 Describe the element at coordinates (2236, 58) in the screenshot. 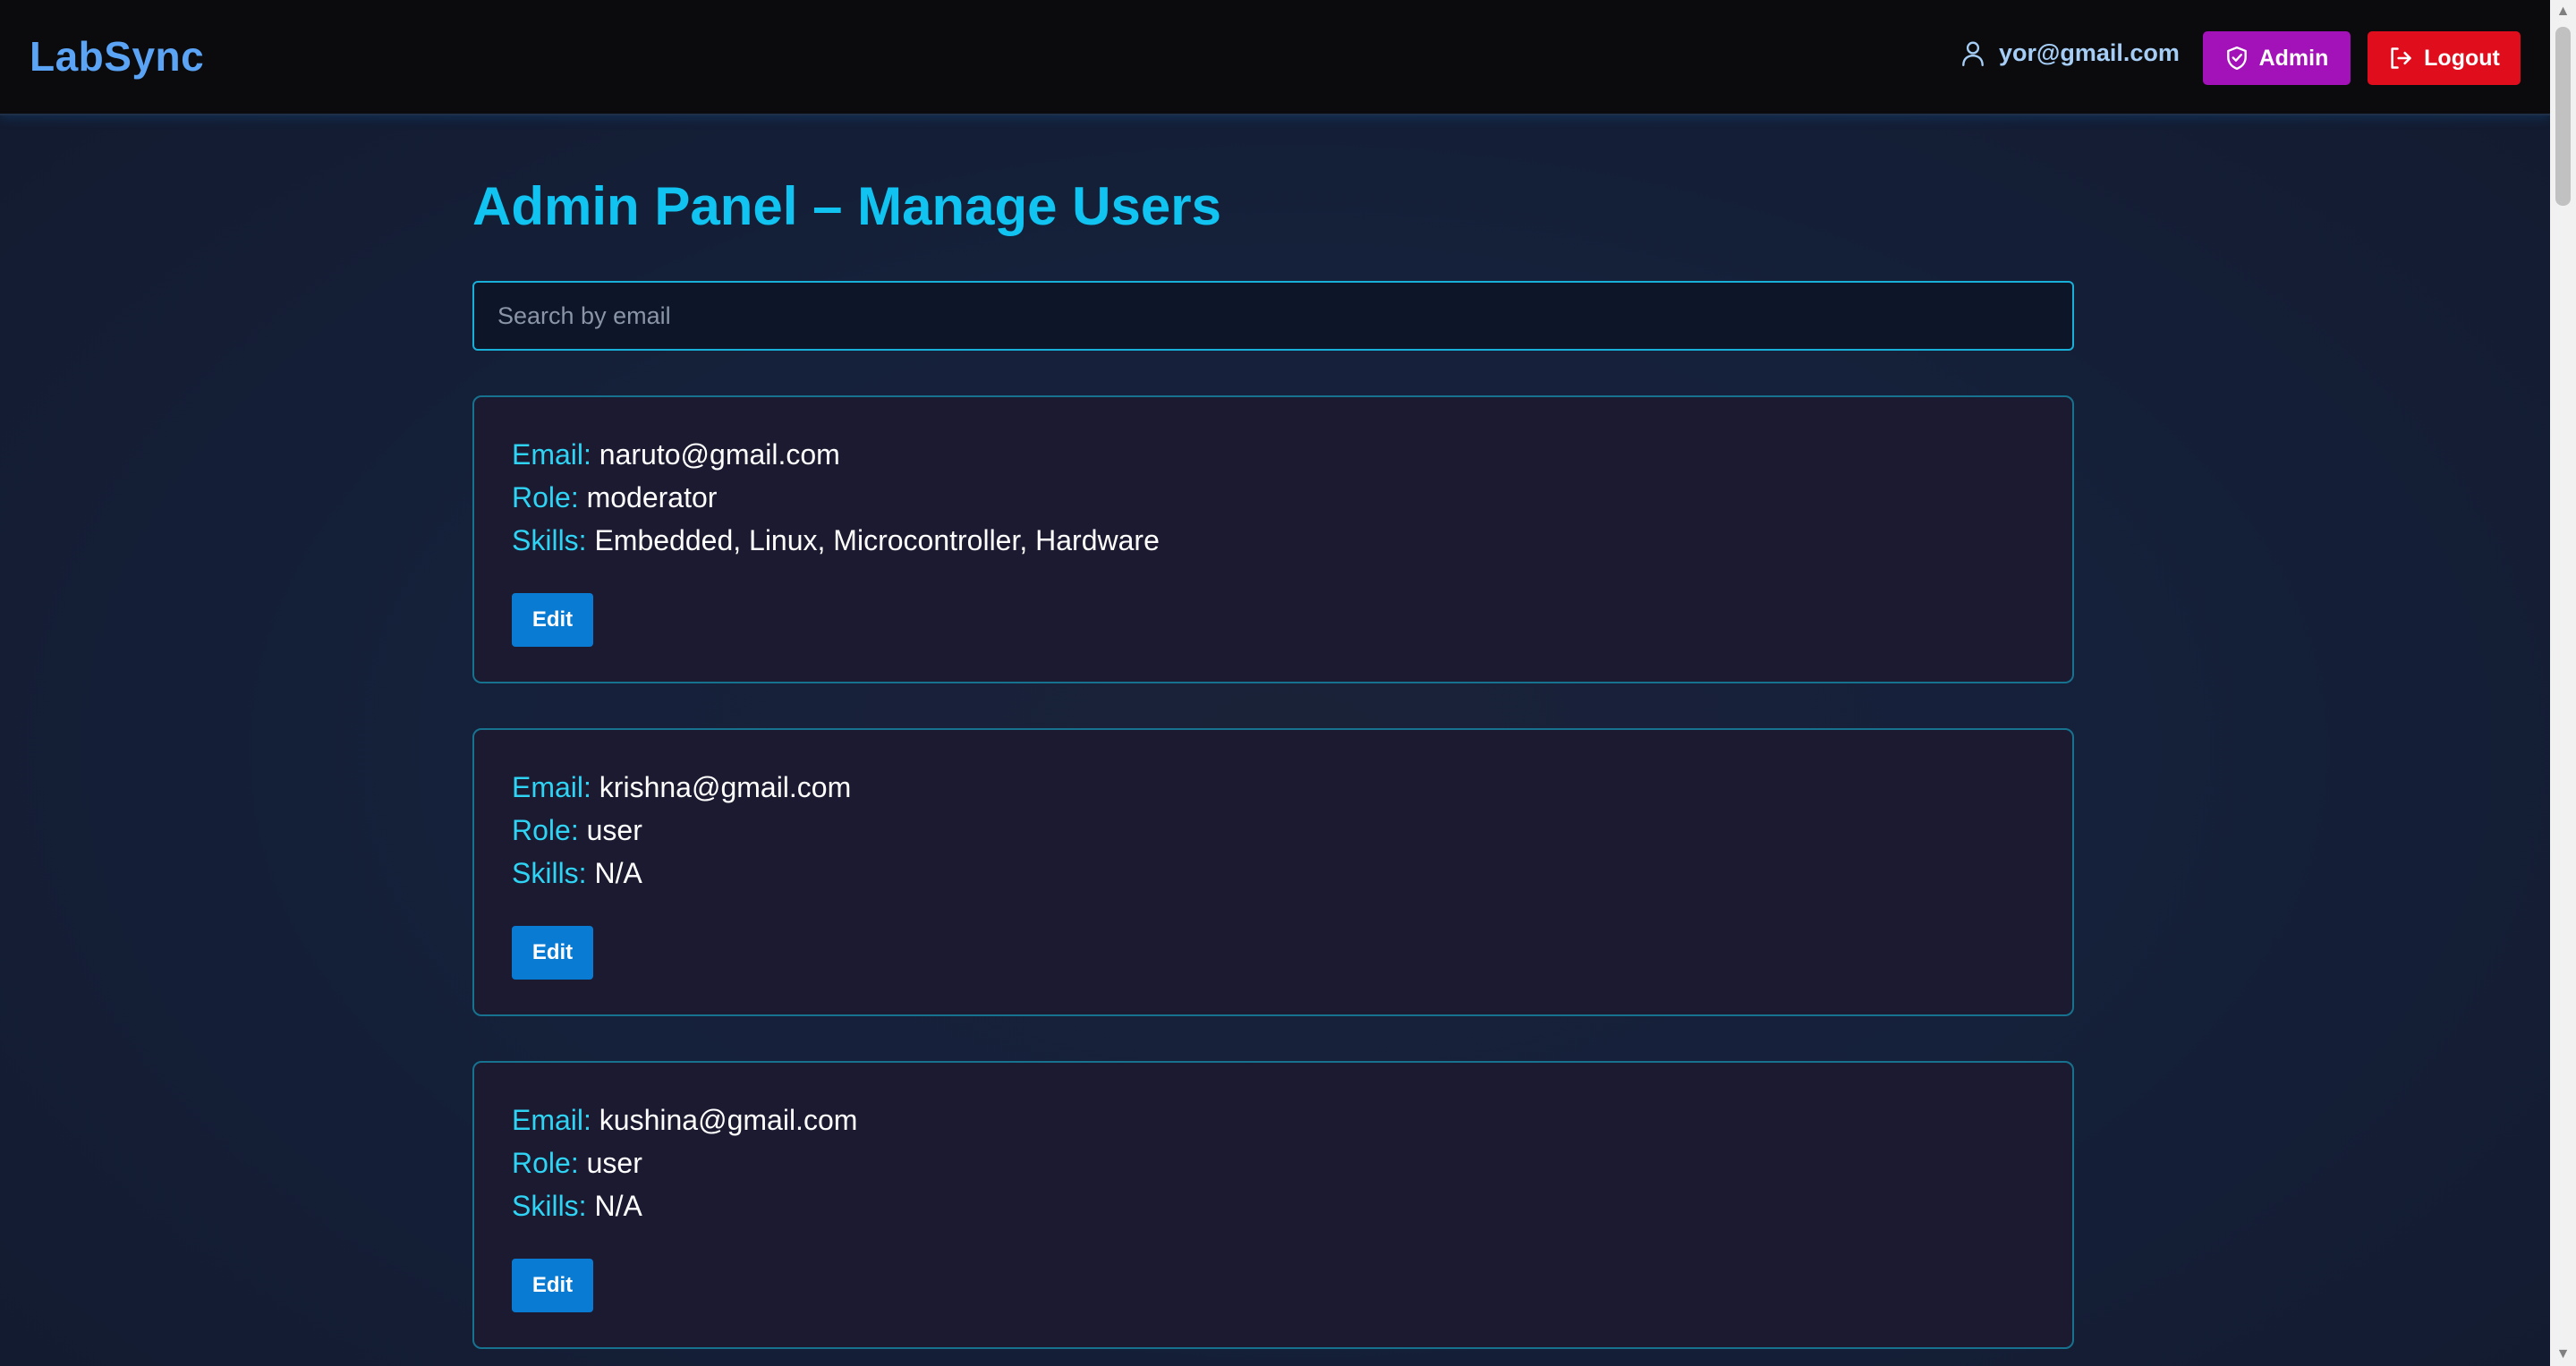

I see `shield-icon` at that location.